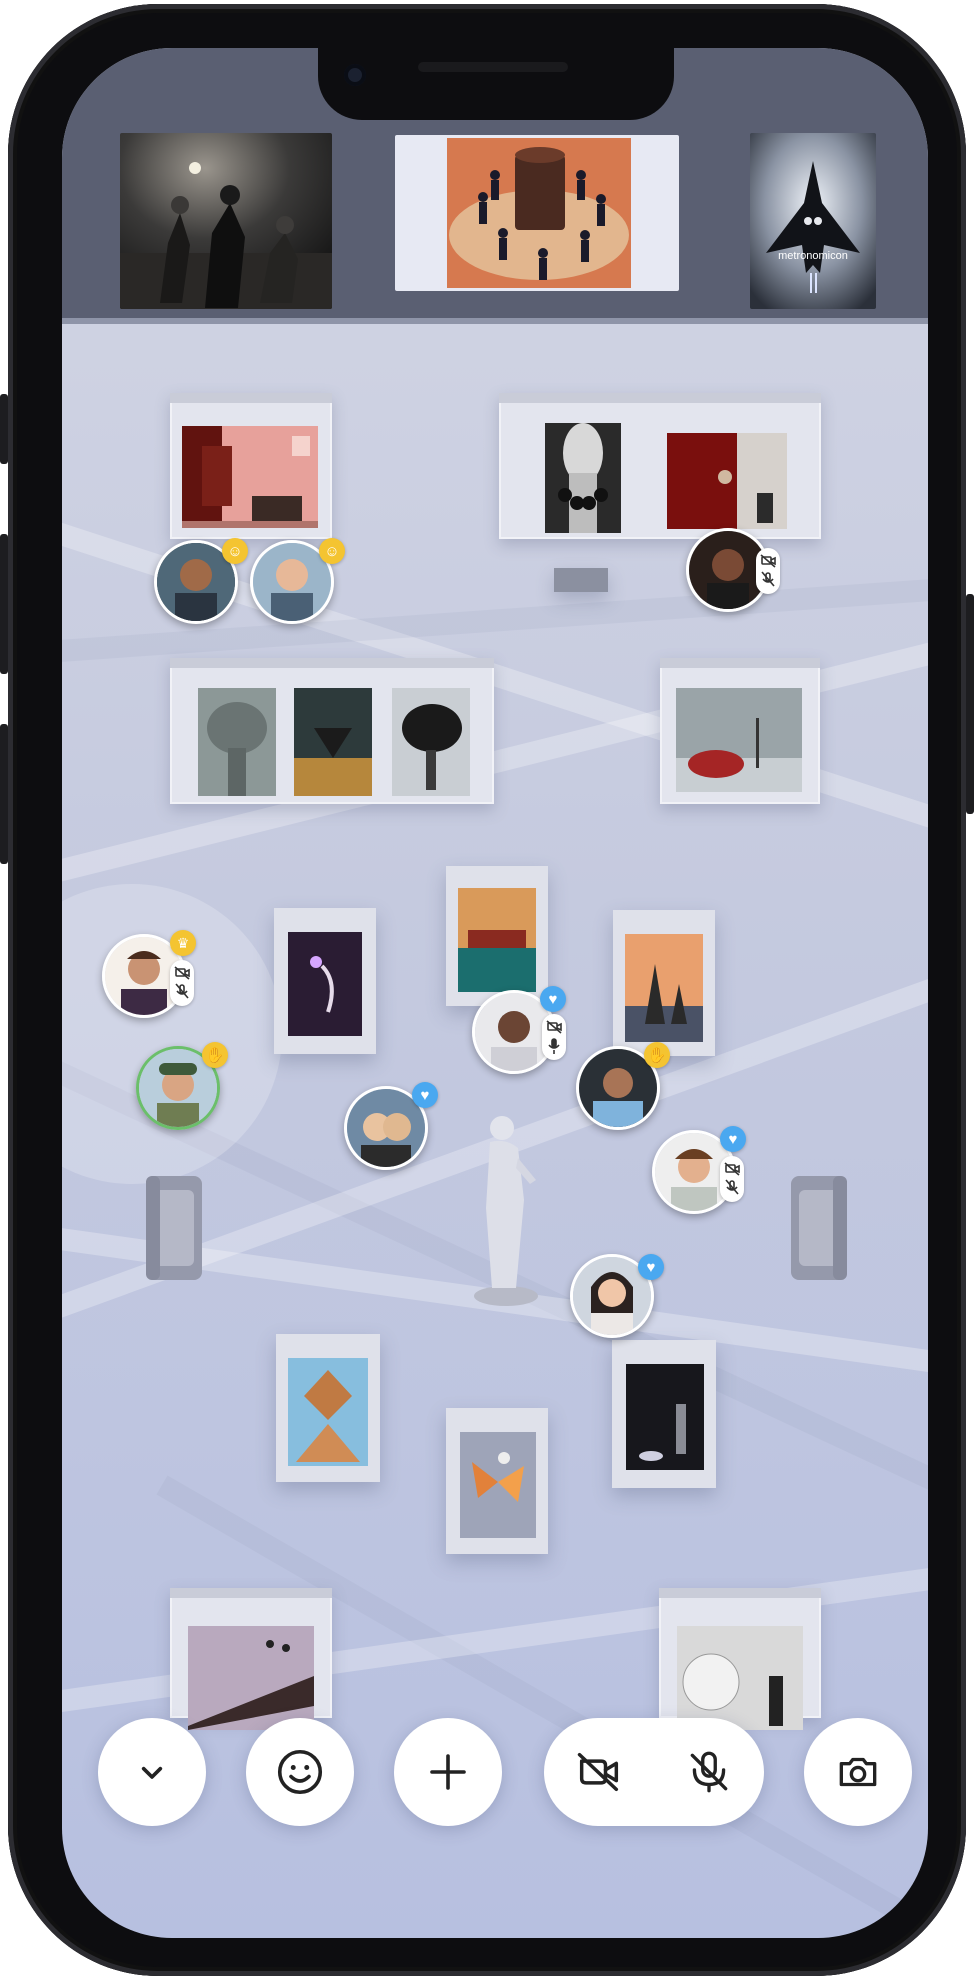 Image resolution: width=975 pixels, height=1980 pixels. I want to click on artwork-balloon-street, so click(740, 1678).